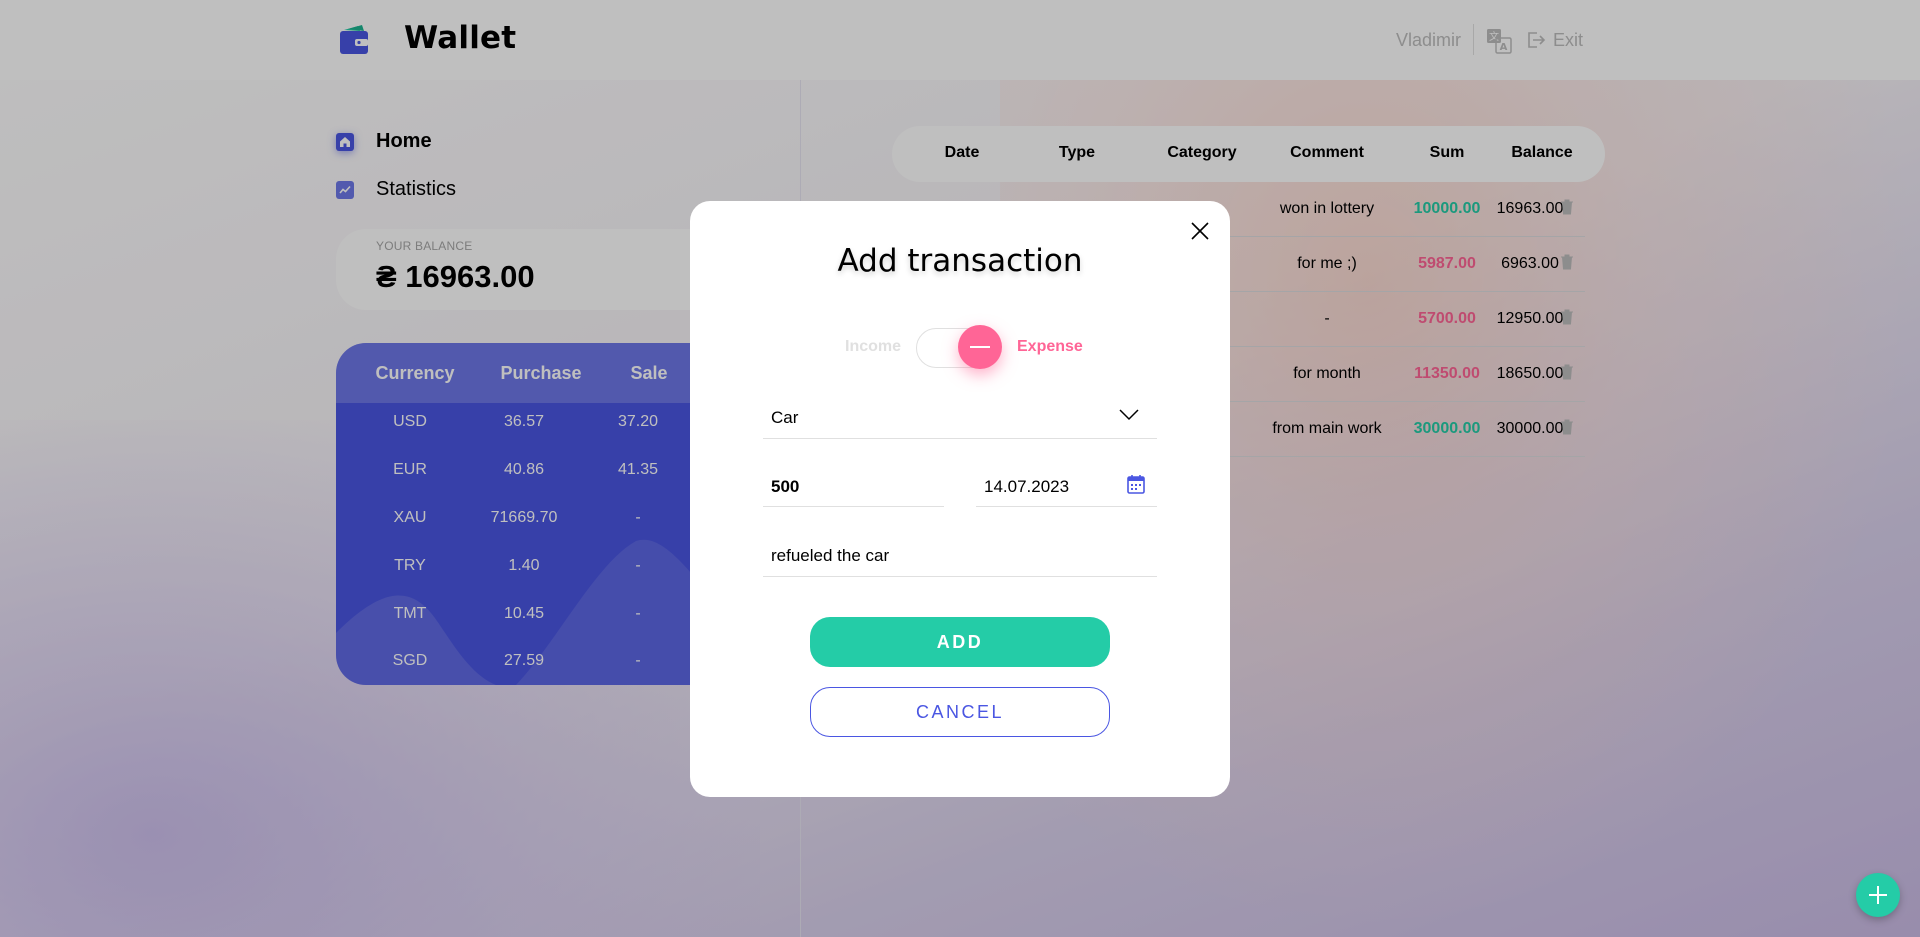  What do you see at coordinates (980, 347) in the screenshot?
I see `minus-icon` at bounding box center [980, 347].